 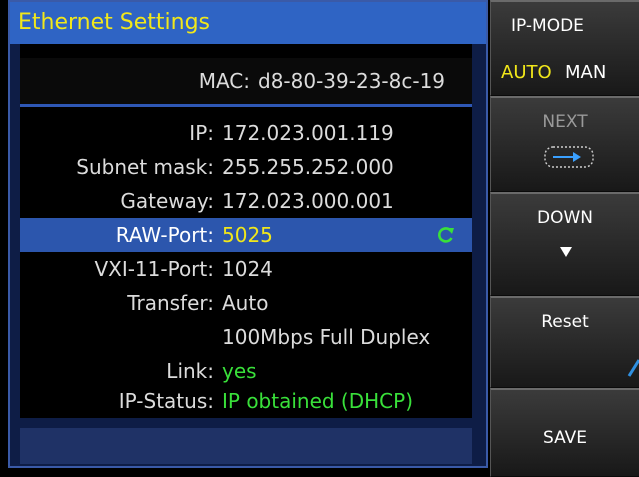 I want to click on field-value: 5025, so click(x=247, y=235).